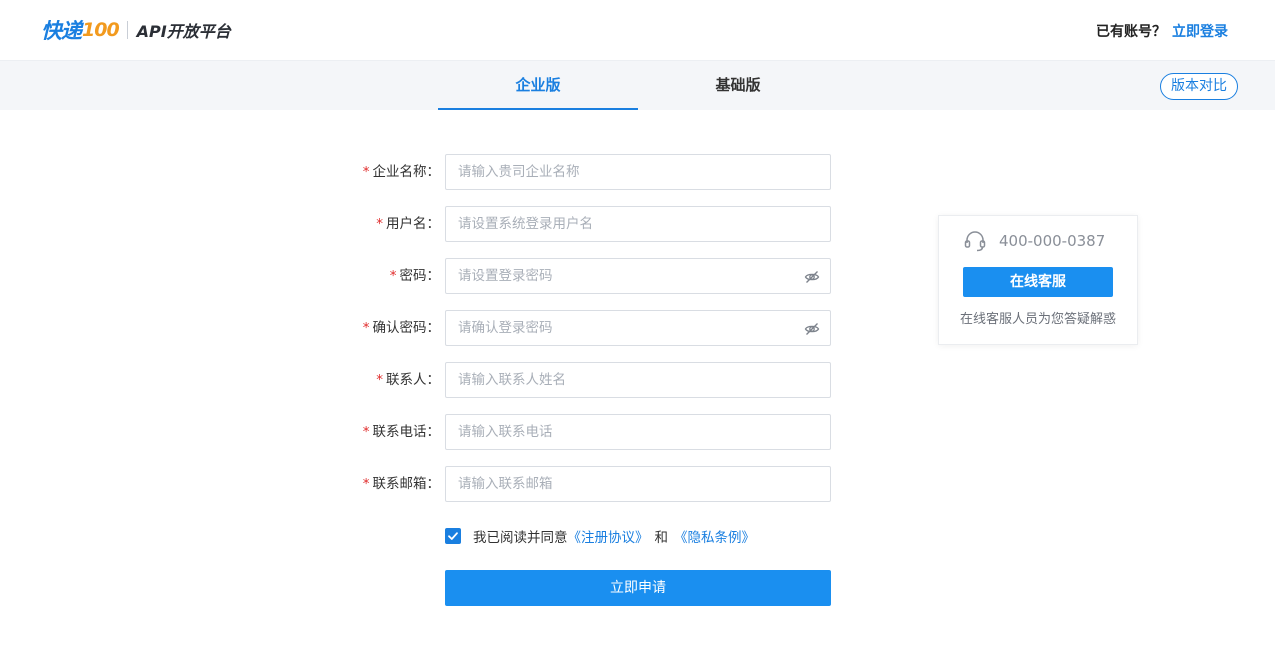 The height and width of the screenshot is (650, 1275). I want to click on username-label: * 用户名：, so click(408, 224).